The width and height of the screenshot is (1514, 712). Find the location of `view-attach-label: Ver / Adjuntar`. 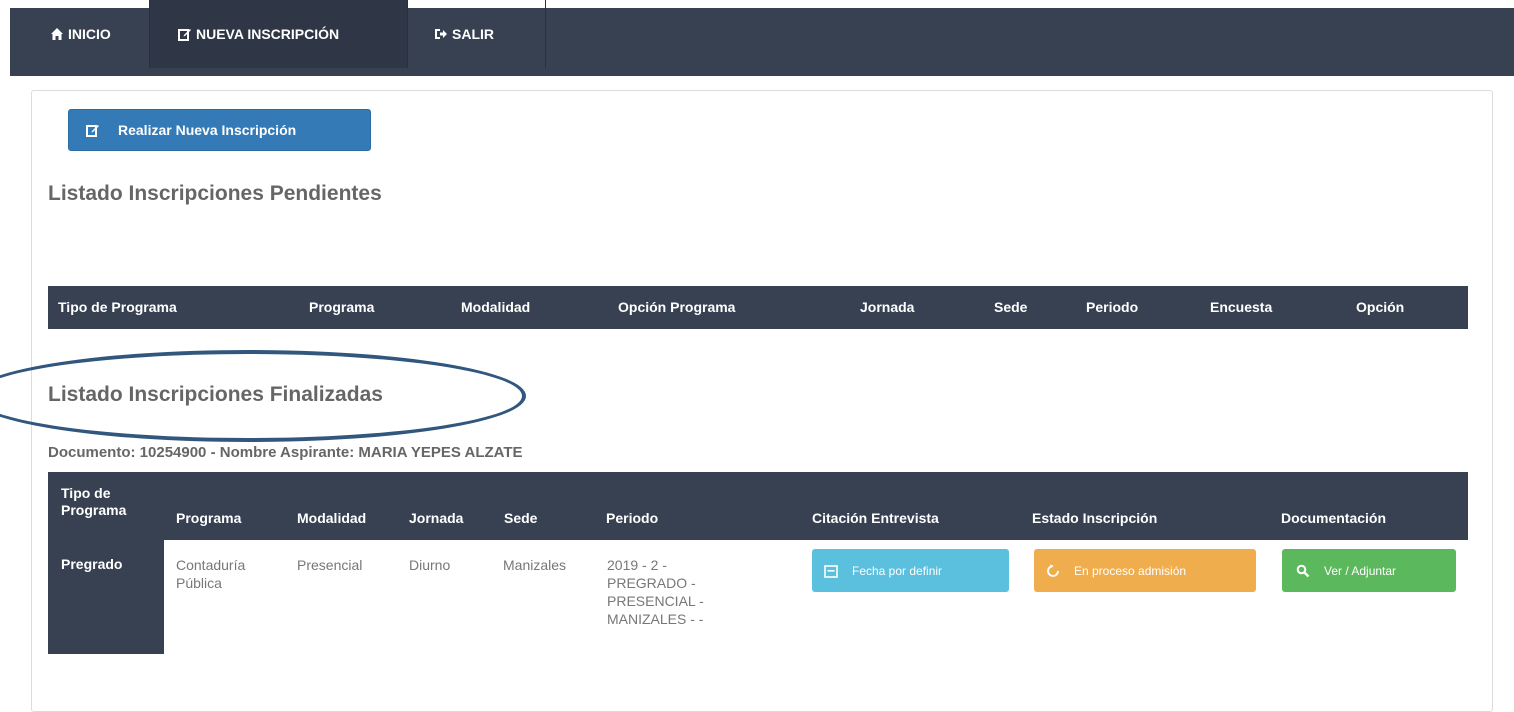

view-attach-label: Ver / Adjuntar is located at coordinates (1360, 570).